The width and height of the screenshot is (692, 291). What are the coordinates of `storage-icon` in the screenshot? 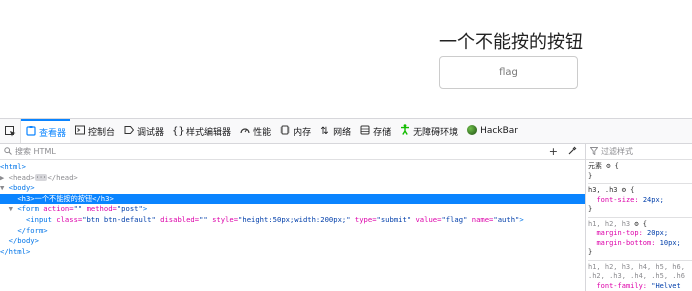 It's located at (364, 131).